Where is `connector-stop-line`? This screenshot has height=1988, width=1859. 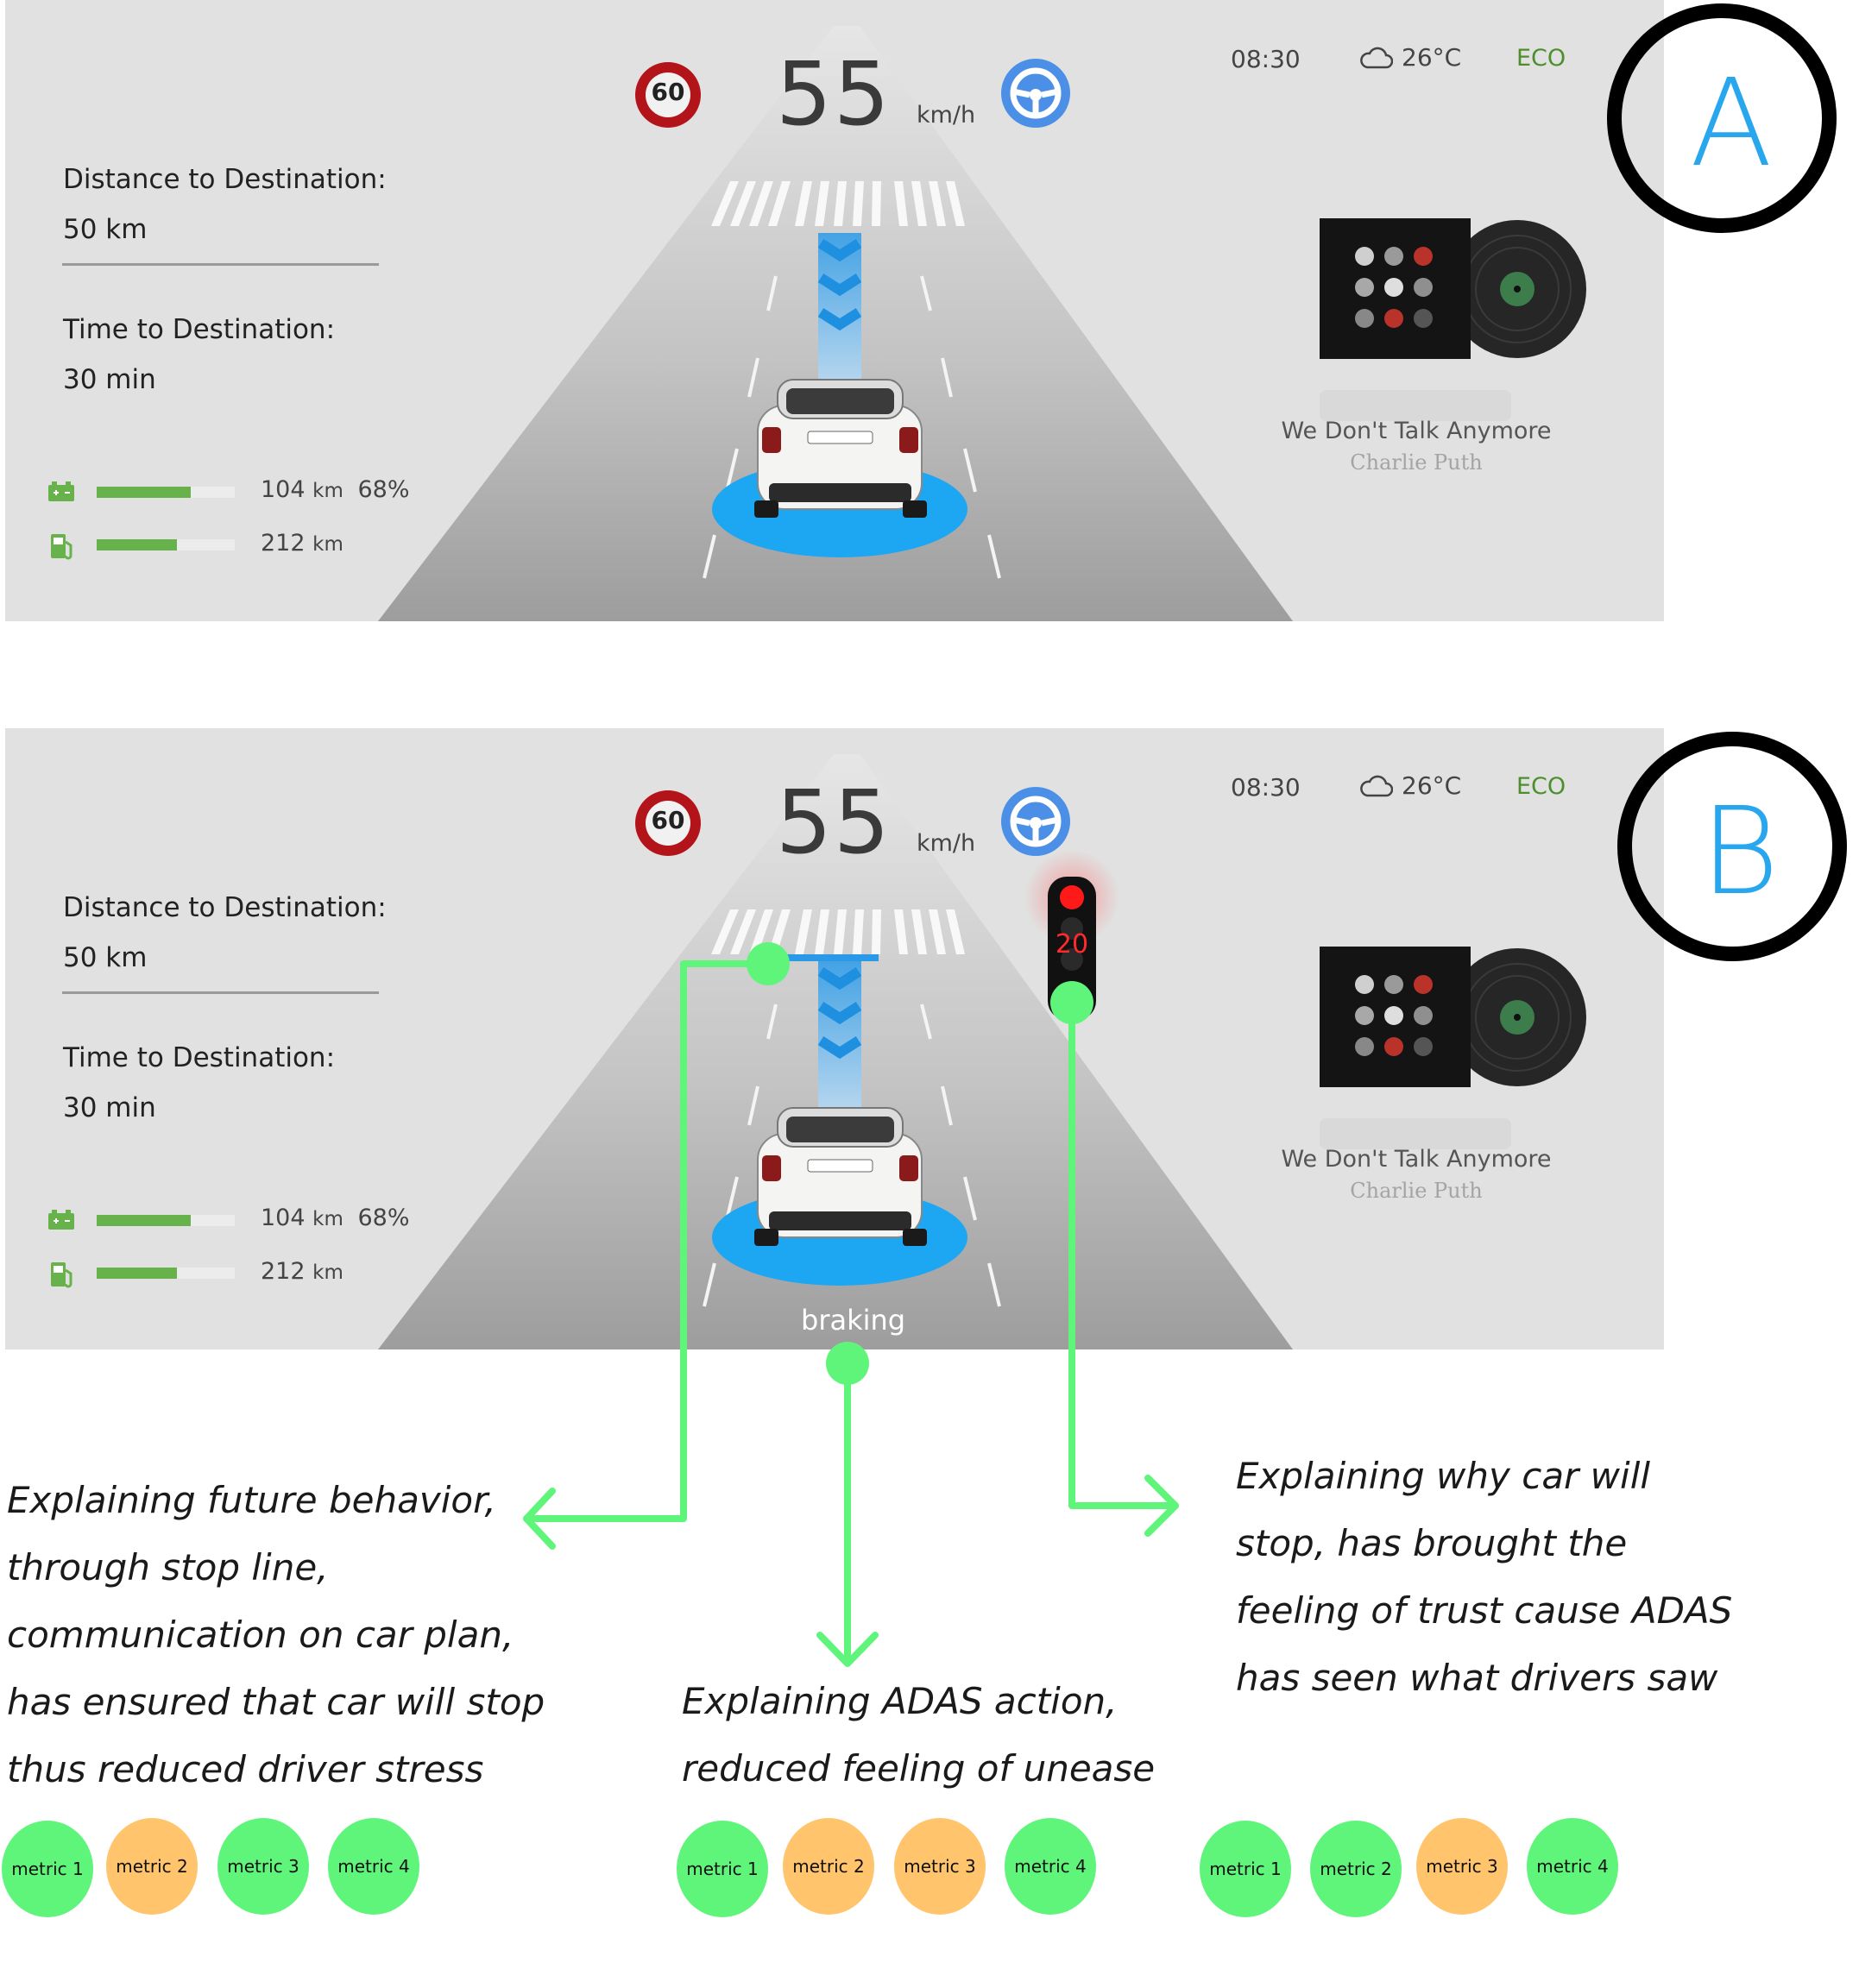
connector-stop-line is located at coordinates (647, 1241).